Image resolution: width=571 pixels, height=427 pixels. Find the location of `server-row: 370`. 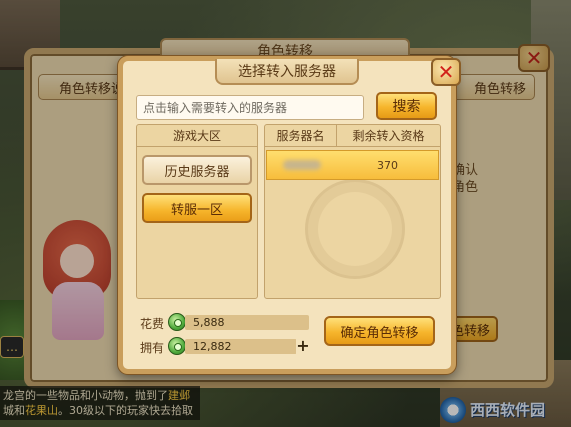

server-row: 370 is located at coordinates (352, 165).